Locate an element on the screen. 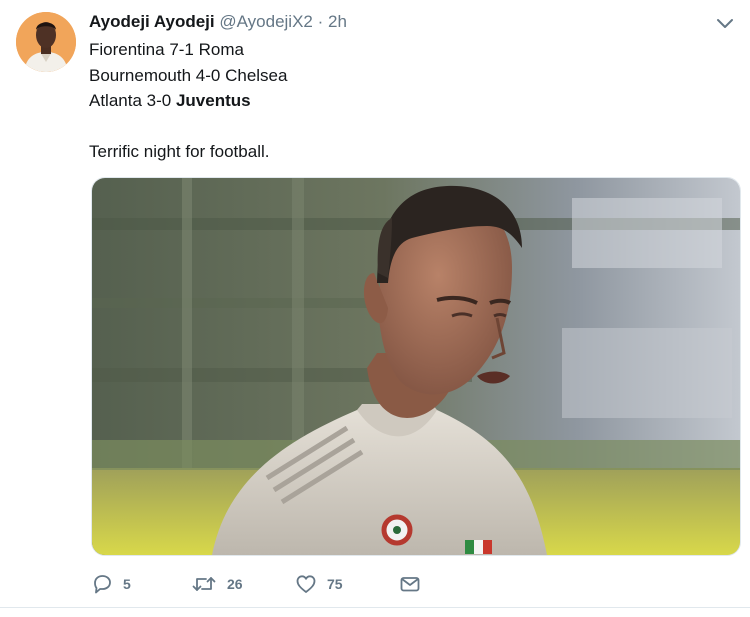 Image resolution: width=750 pixels, height=617 pixels. author-name: Ayodeji Ayodeji is located at coordinates (152, 21).